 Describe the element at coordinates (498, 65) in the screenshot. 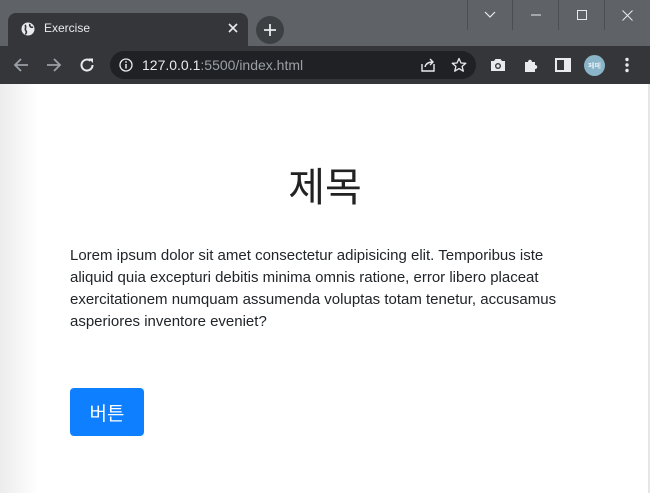

I see `camera-icon` at that location.